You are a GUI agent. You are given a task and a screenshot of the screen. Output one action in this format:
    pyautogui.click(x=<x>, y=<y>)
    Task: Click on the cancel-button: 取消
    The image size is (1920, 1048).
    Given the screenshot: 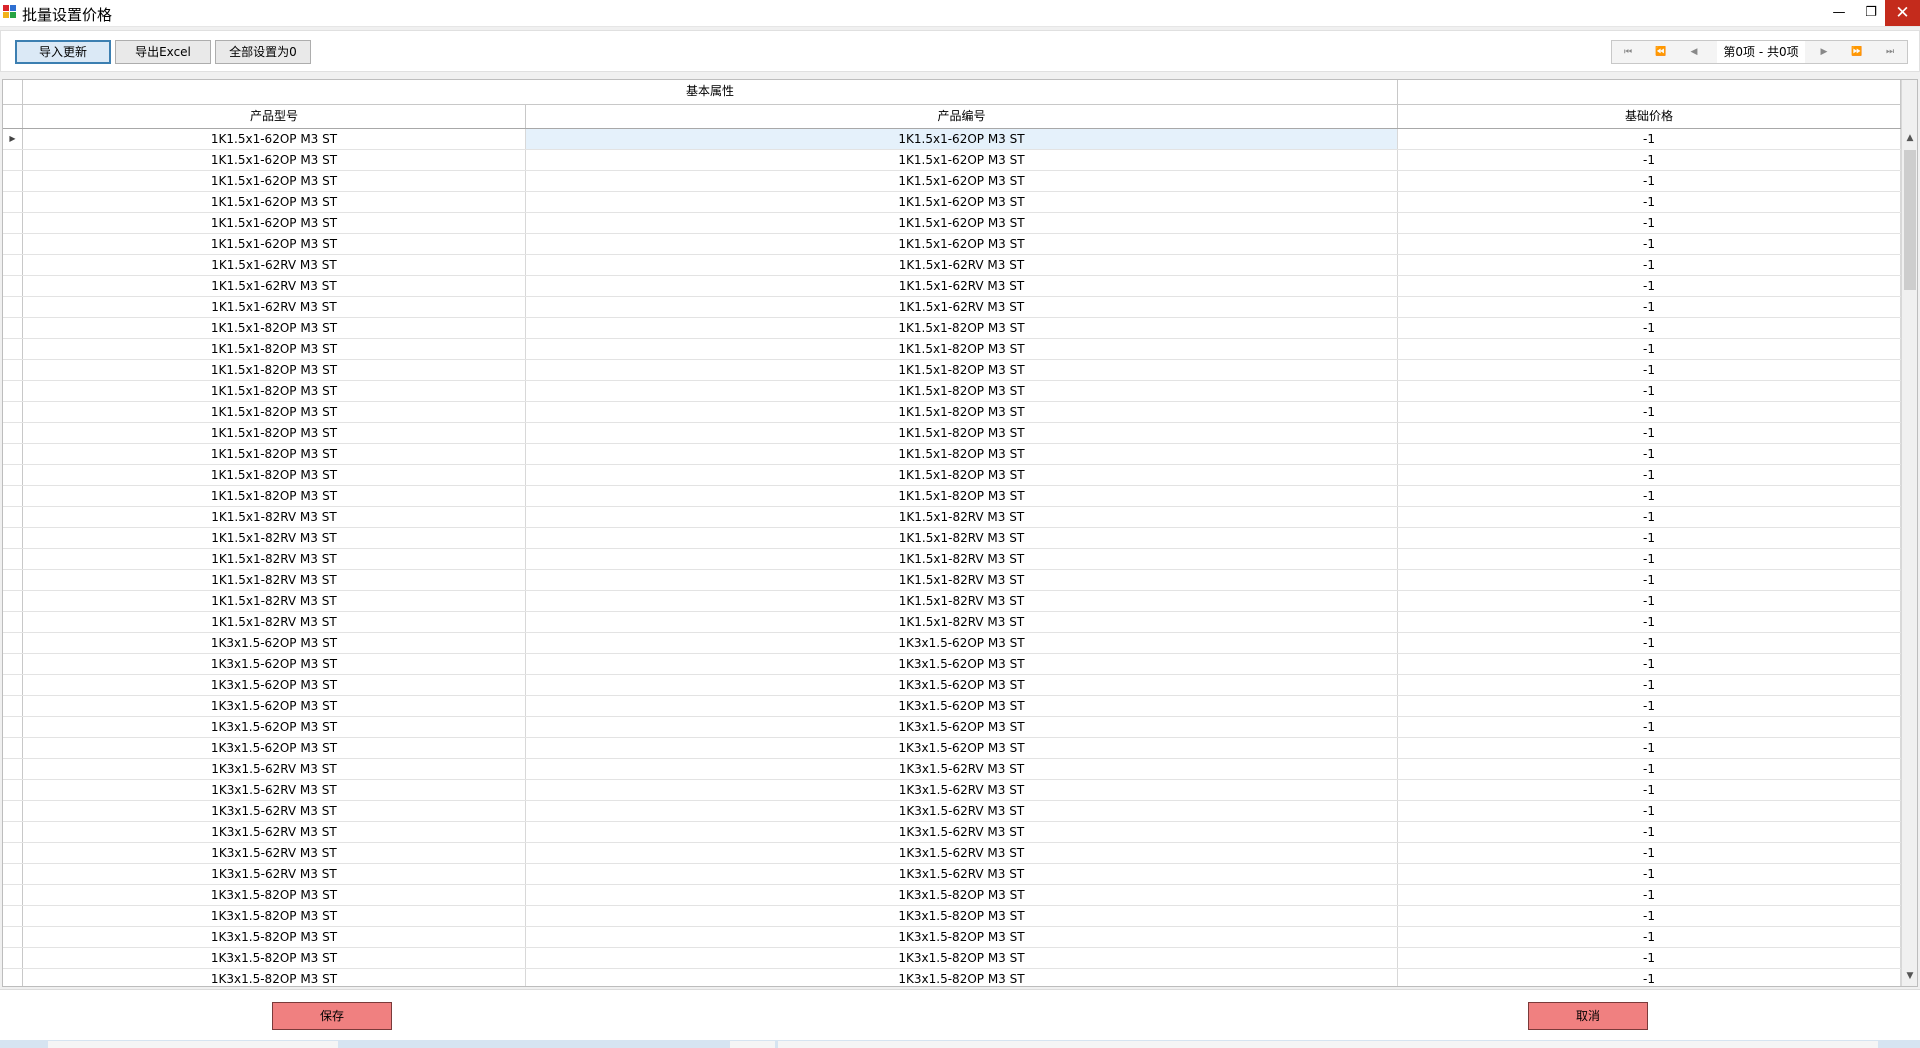 What is the action you would take?
    pyautogui.click(x=1588, y=1016)
    